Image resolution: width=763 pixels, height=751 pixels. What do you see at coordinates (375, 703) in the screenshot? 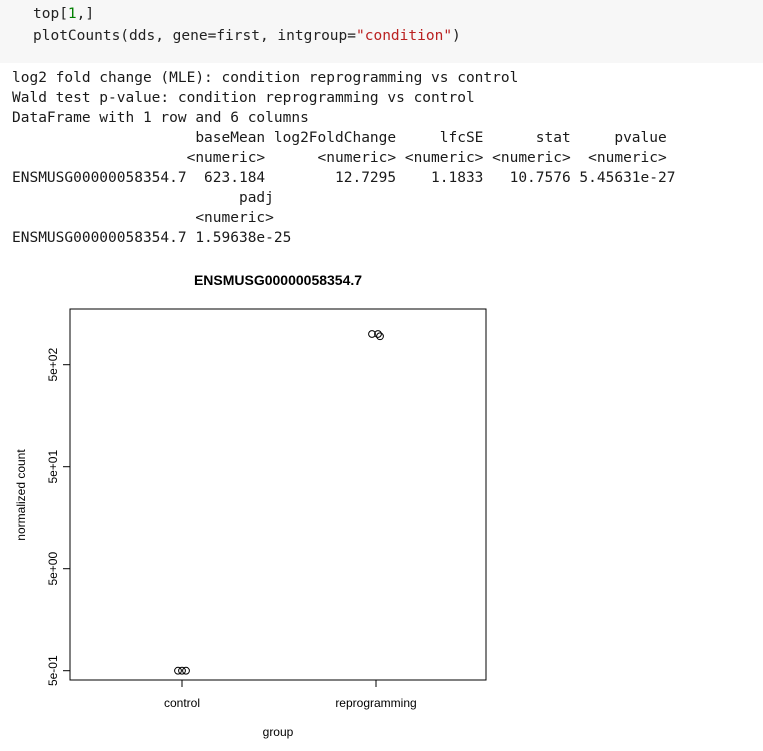
I see `x-tick-label: reprogramming` at bounding box center [375, 703].